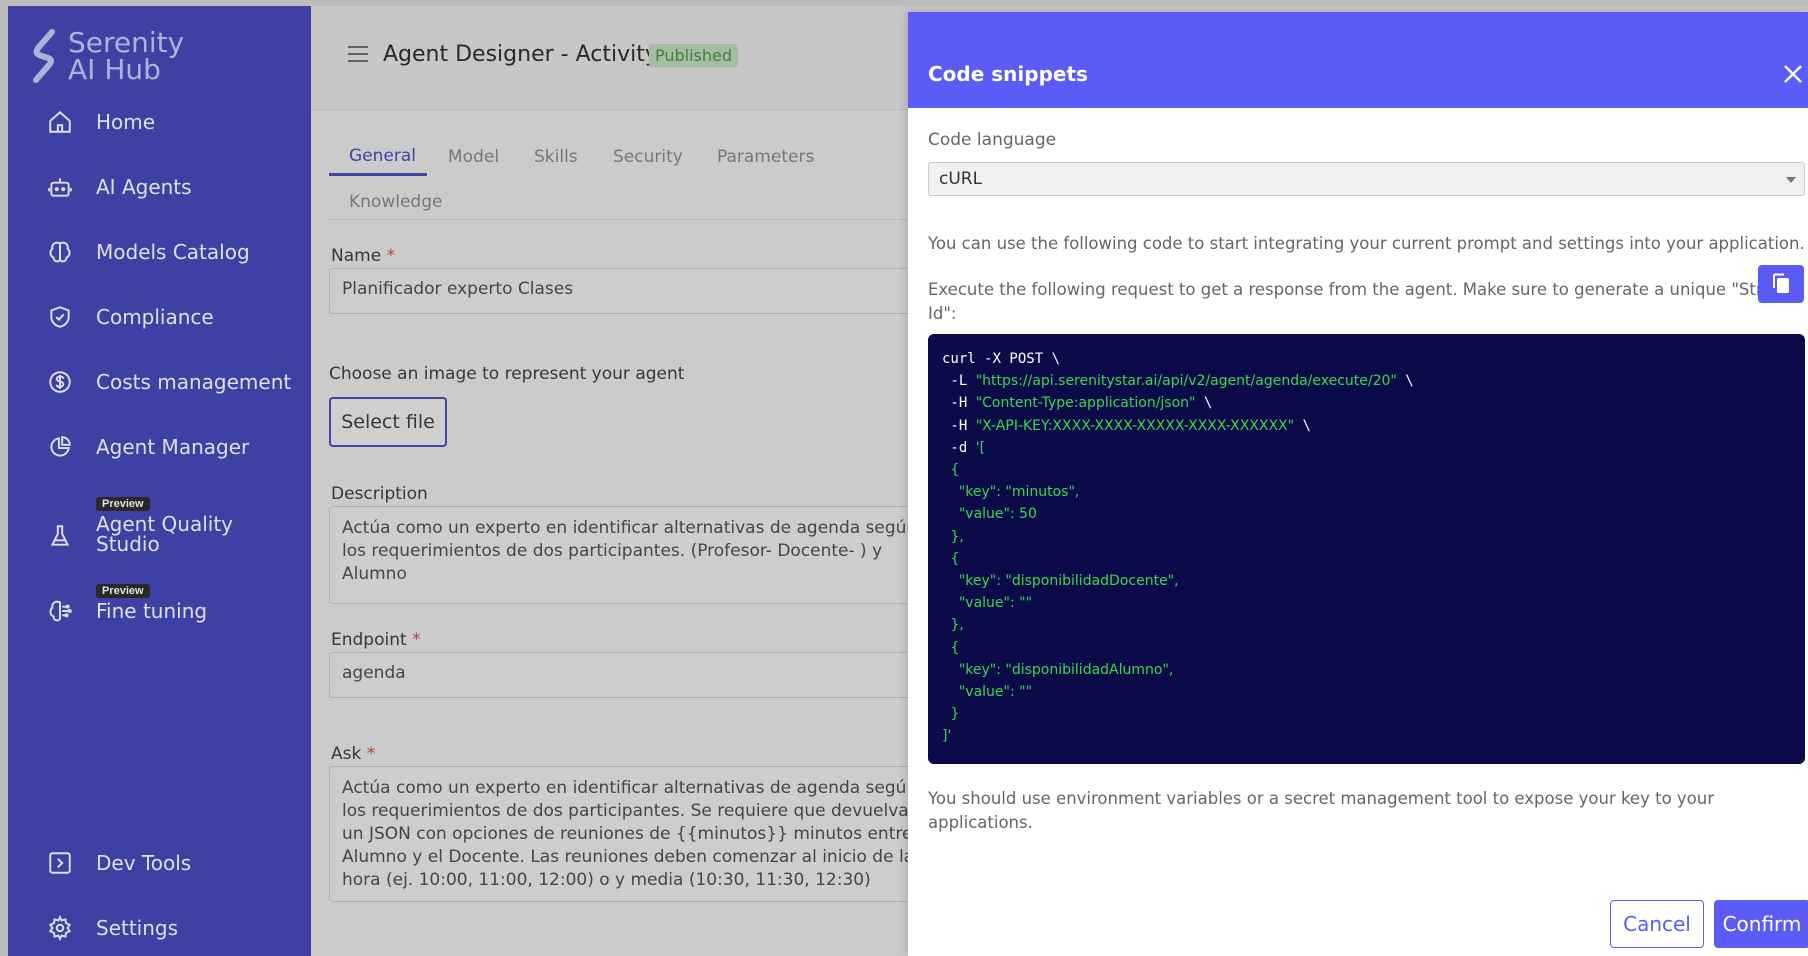 This screenshot has width=1808, height=956. What do you see at coordinates (388, 422) in the screenshot?
I see `select-file-button: Select file` at bounding box center [388, 422].